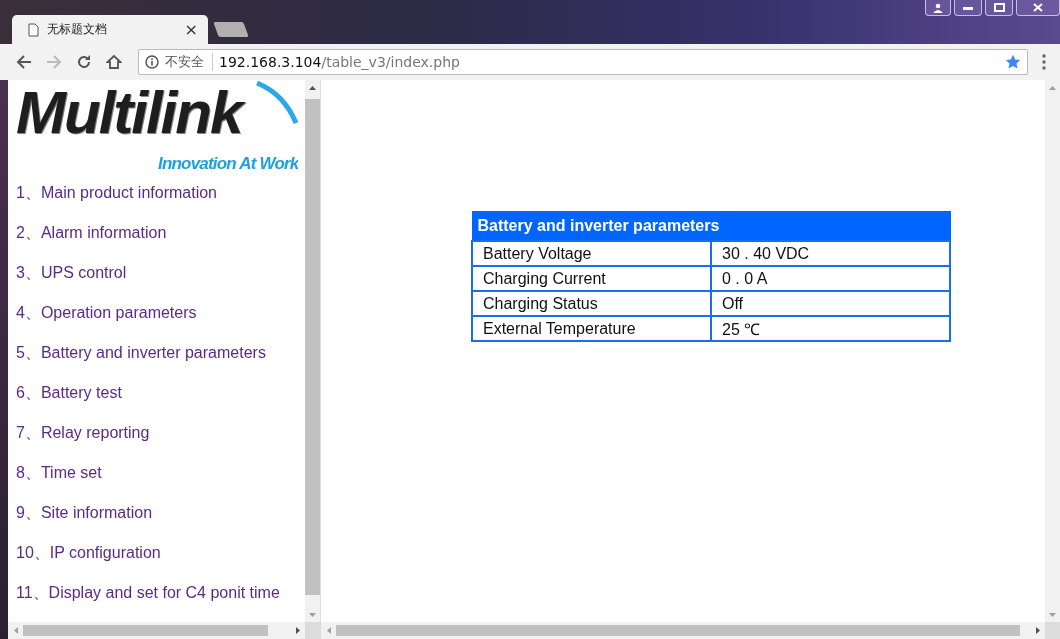 Image resolution: width=1060 pixels, height=639 pixels. I want to click on table-title: Battery and inverter parameters, so click(711, 226).